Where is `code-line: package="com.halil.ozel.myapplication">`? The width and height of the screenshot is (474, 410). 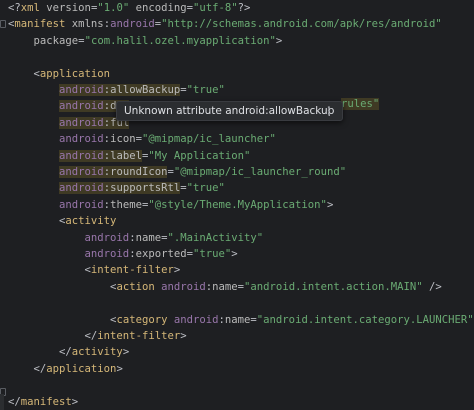
code-line: package="com.halil.ozel.myapplication"> is located at coordinates (145, 41).